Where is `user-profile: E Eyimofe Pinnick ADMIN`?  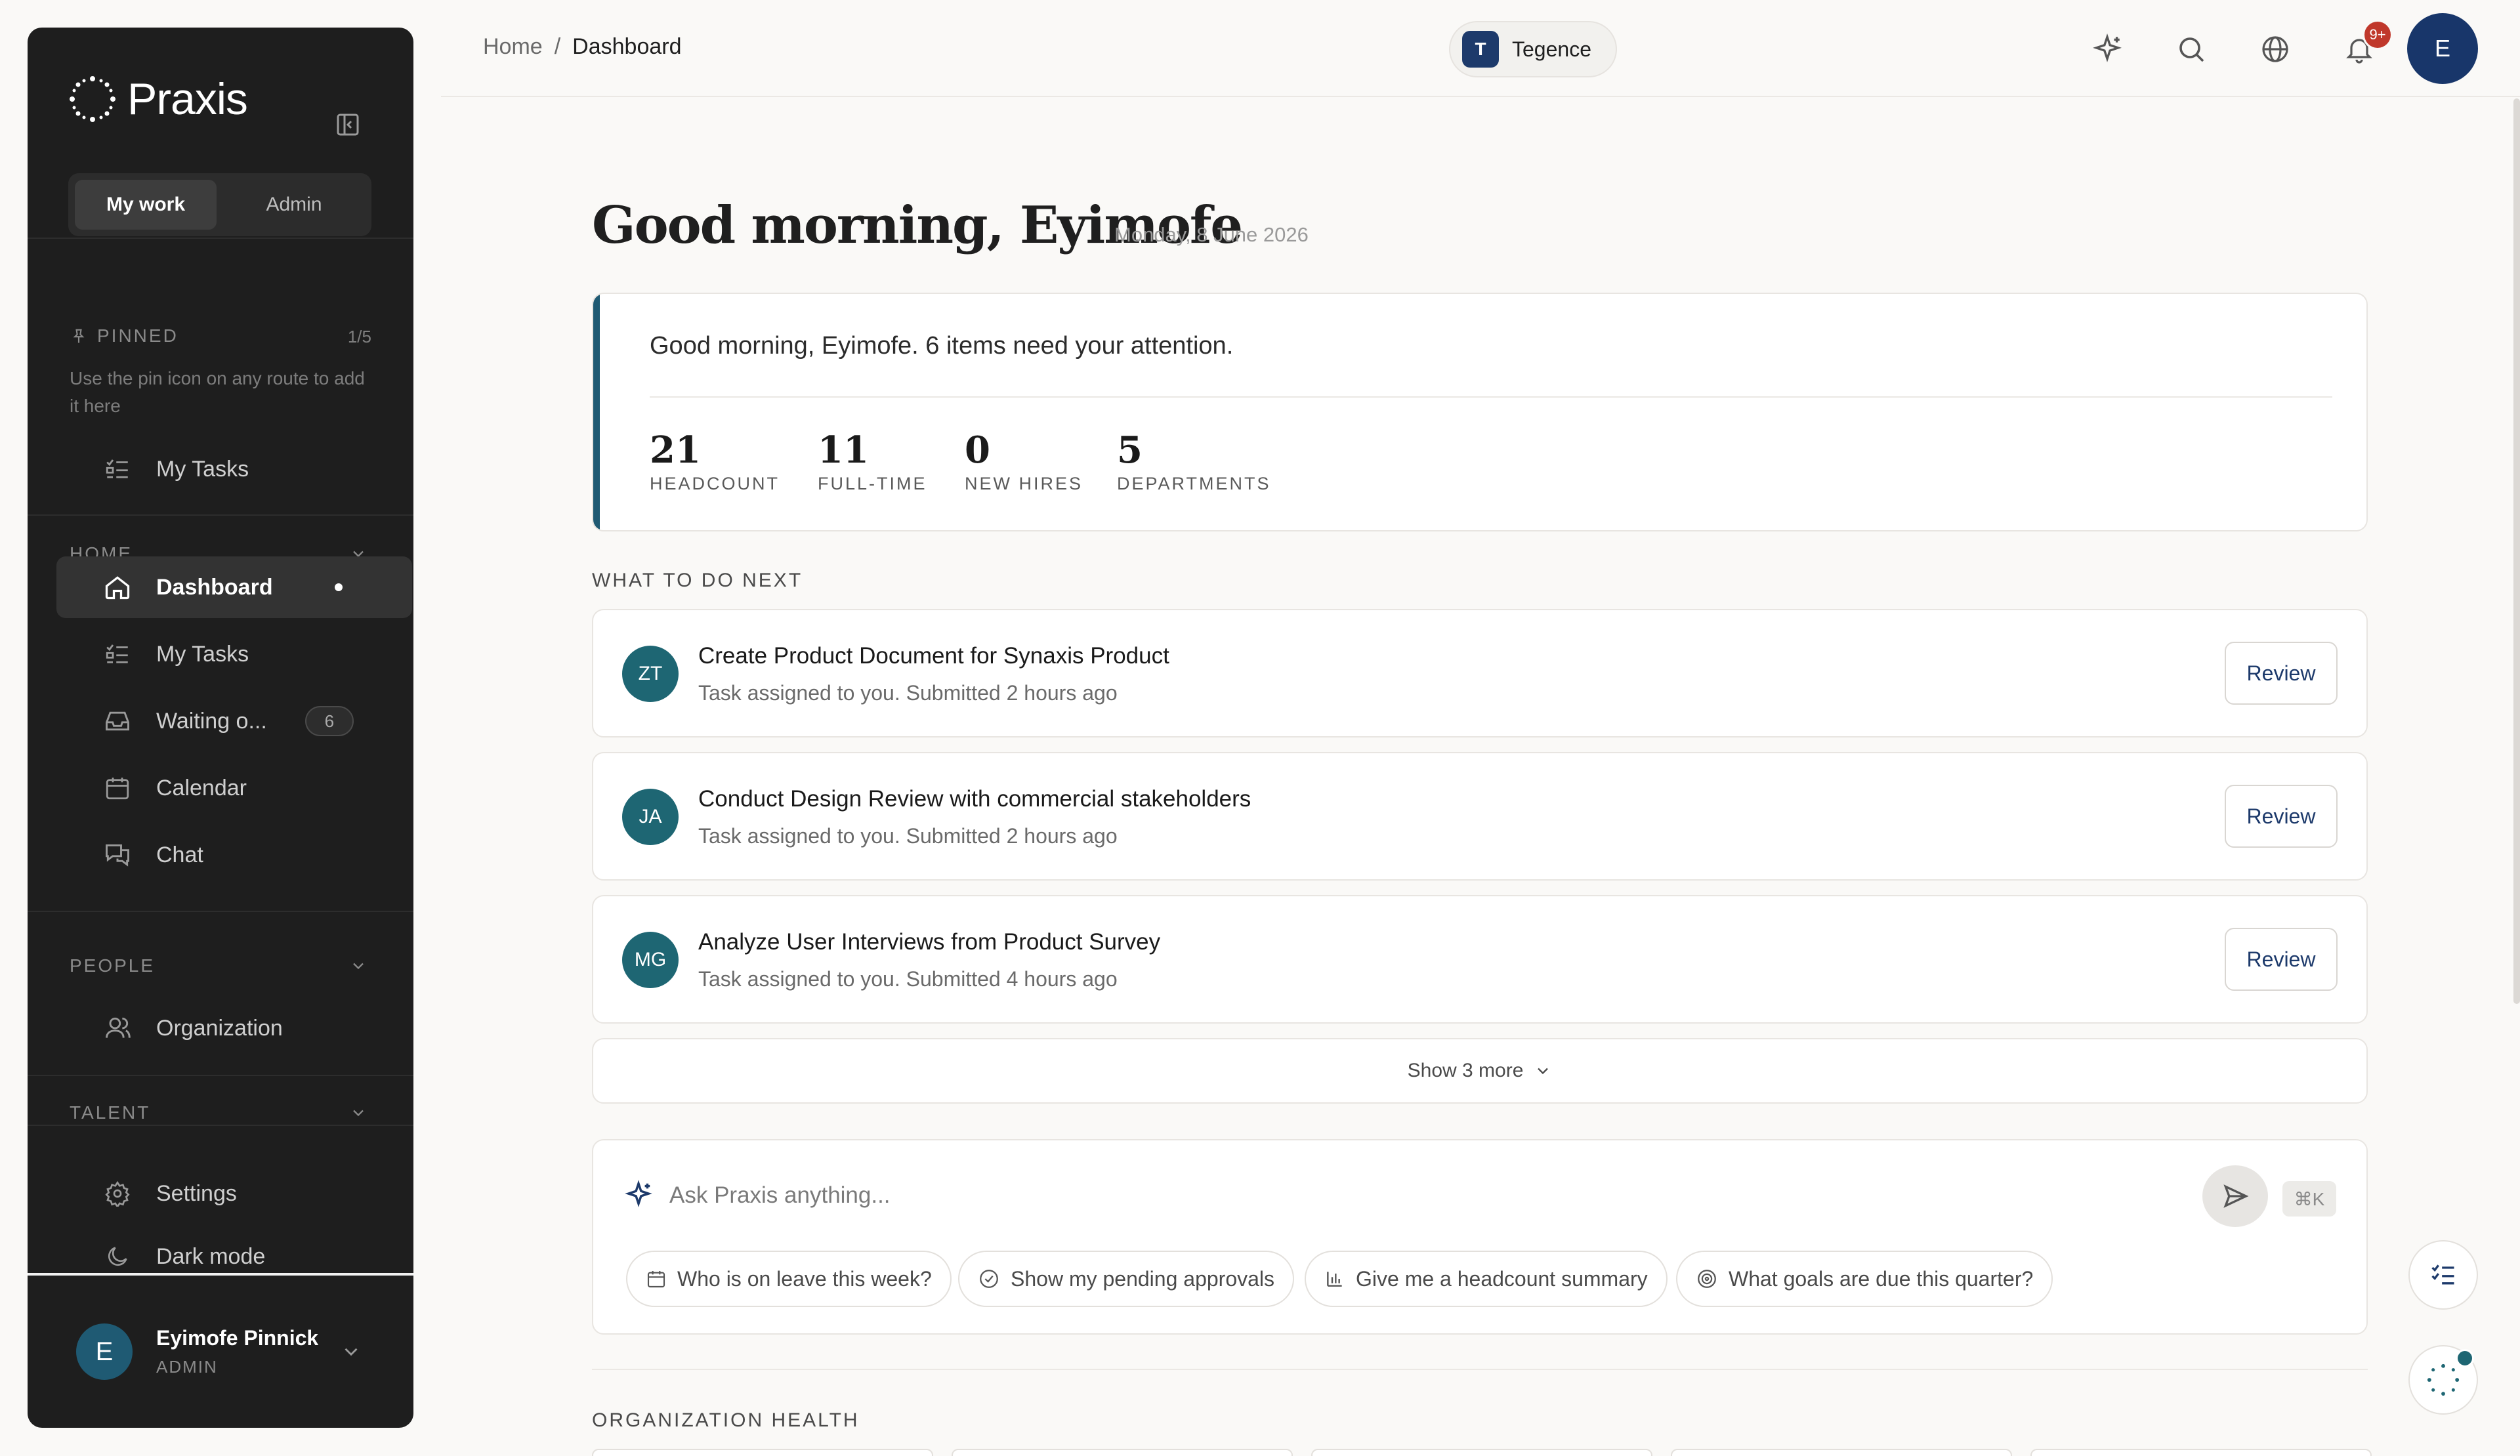 user-profile: E Eyimofe Pinnick ADMIN is located at coordinates (220, 1350).